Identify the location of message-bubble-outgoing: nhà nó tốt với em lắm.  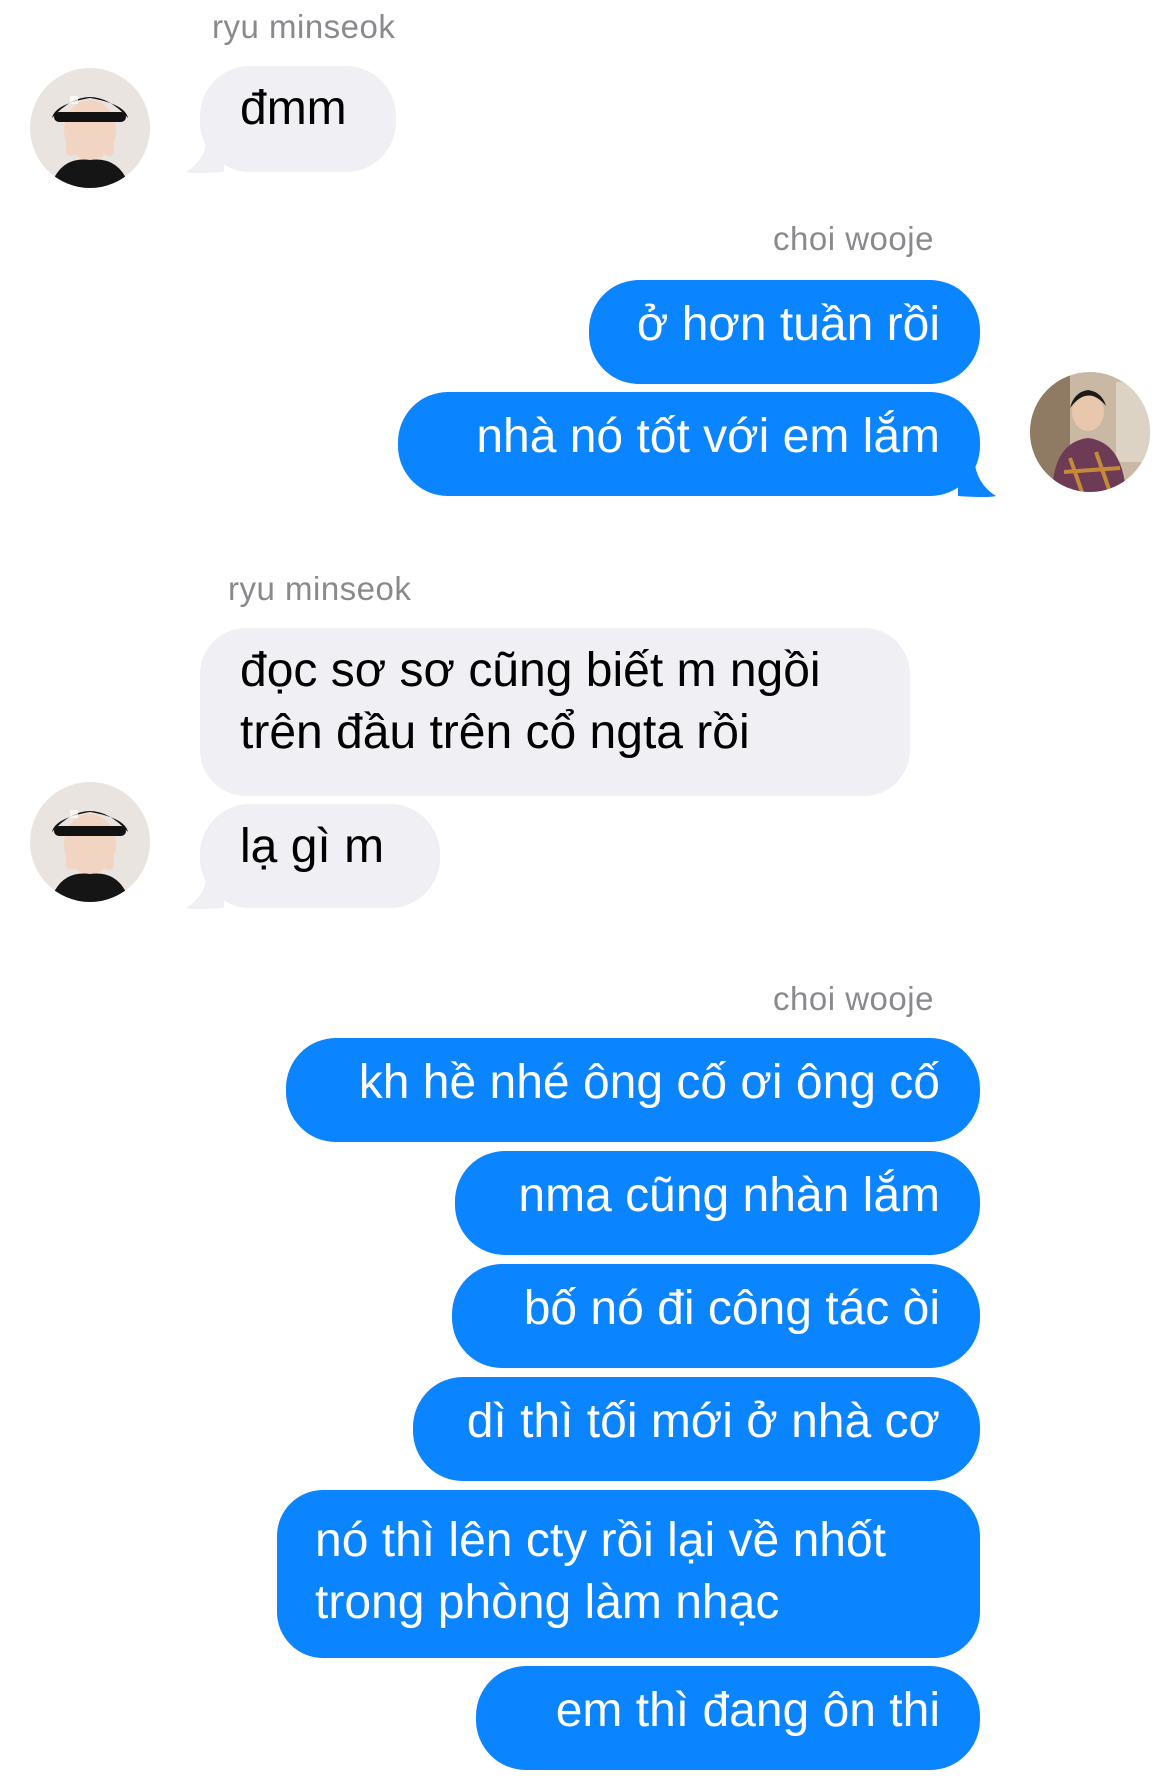
(689, 444).